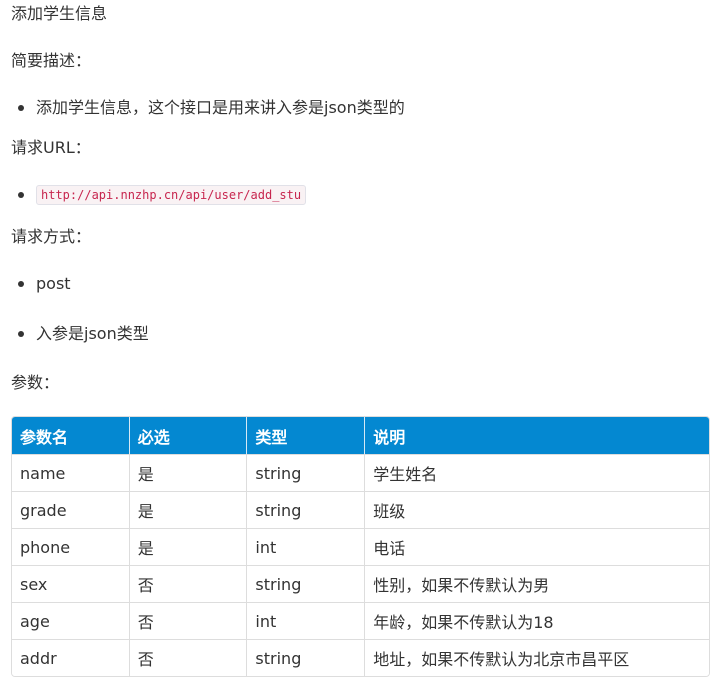 This screenshot has width=716, height=696. What do you see at coordinates (537, 435) in the screenshot?
I see `header-description: 说明` at bounding box center [537, 435].